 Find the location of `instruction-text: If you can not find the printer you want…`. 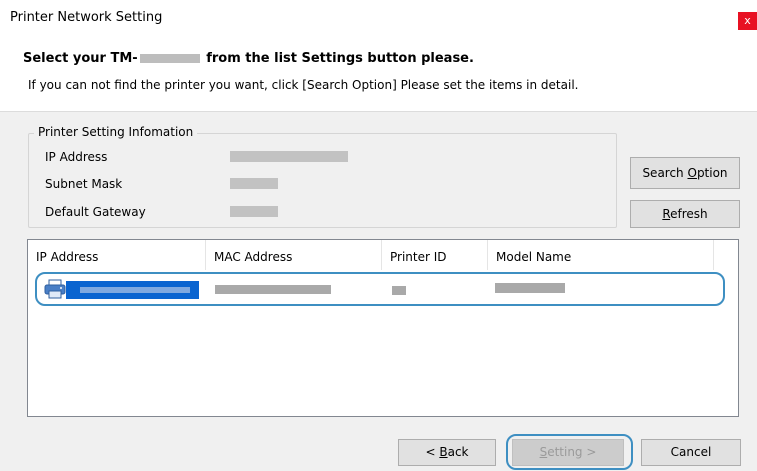

instruction-text: If you can not find the printer you want… is located at coordinates (303, 85).